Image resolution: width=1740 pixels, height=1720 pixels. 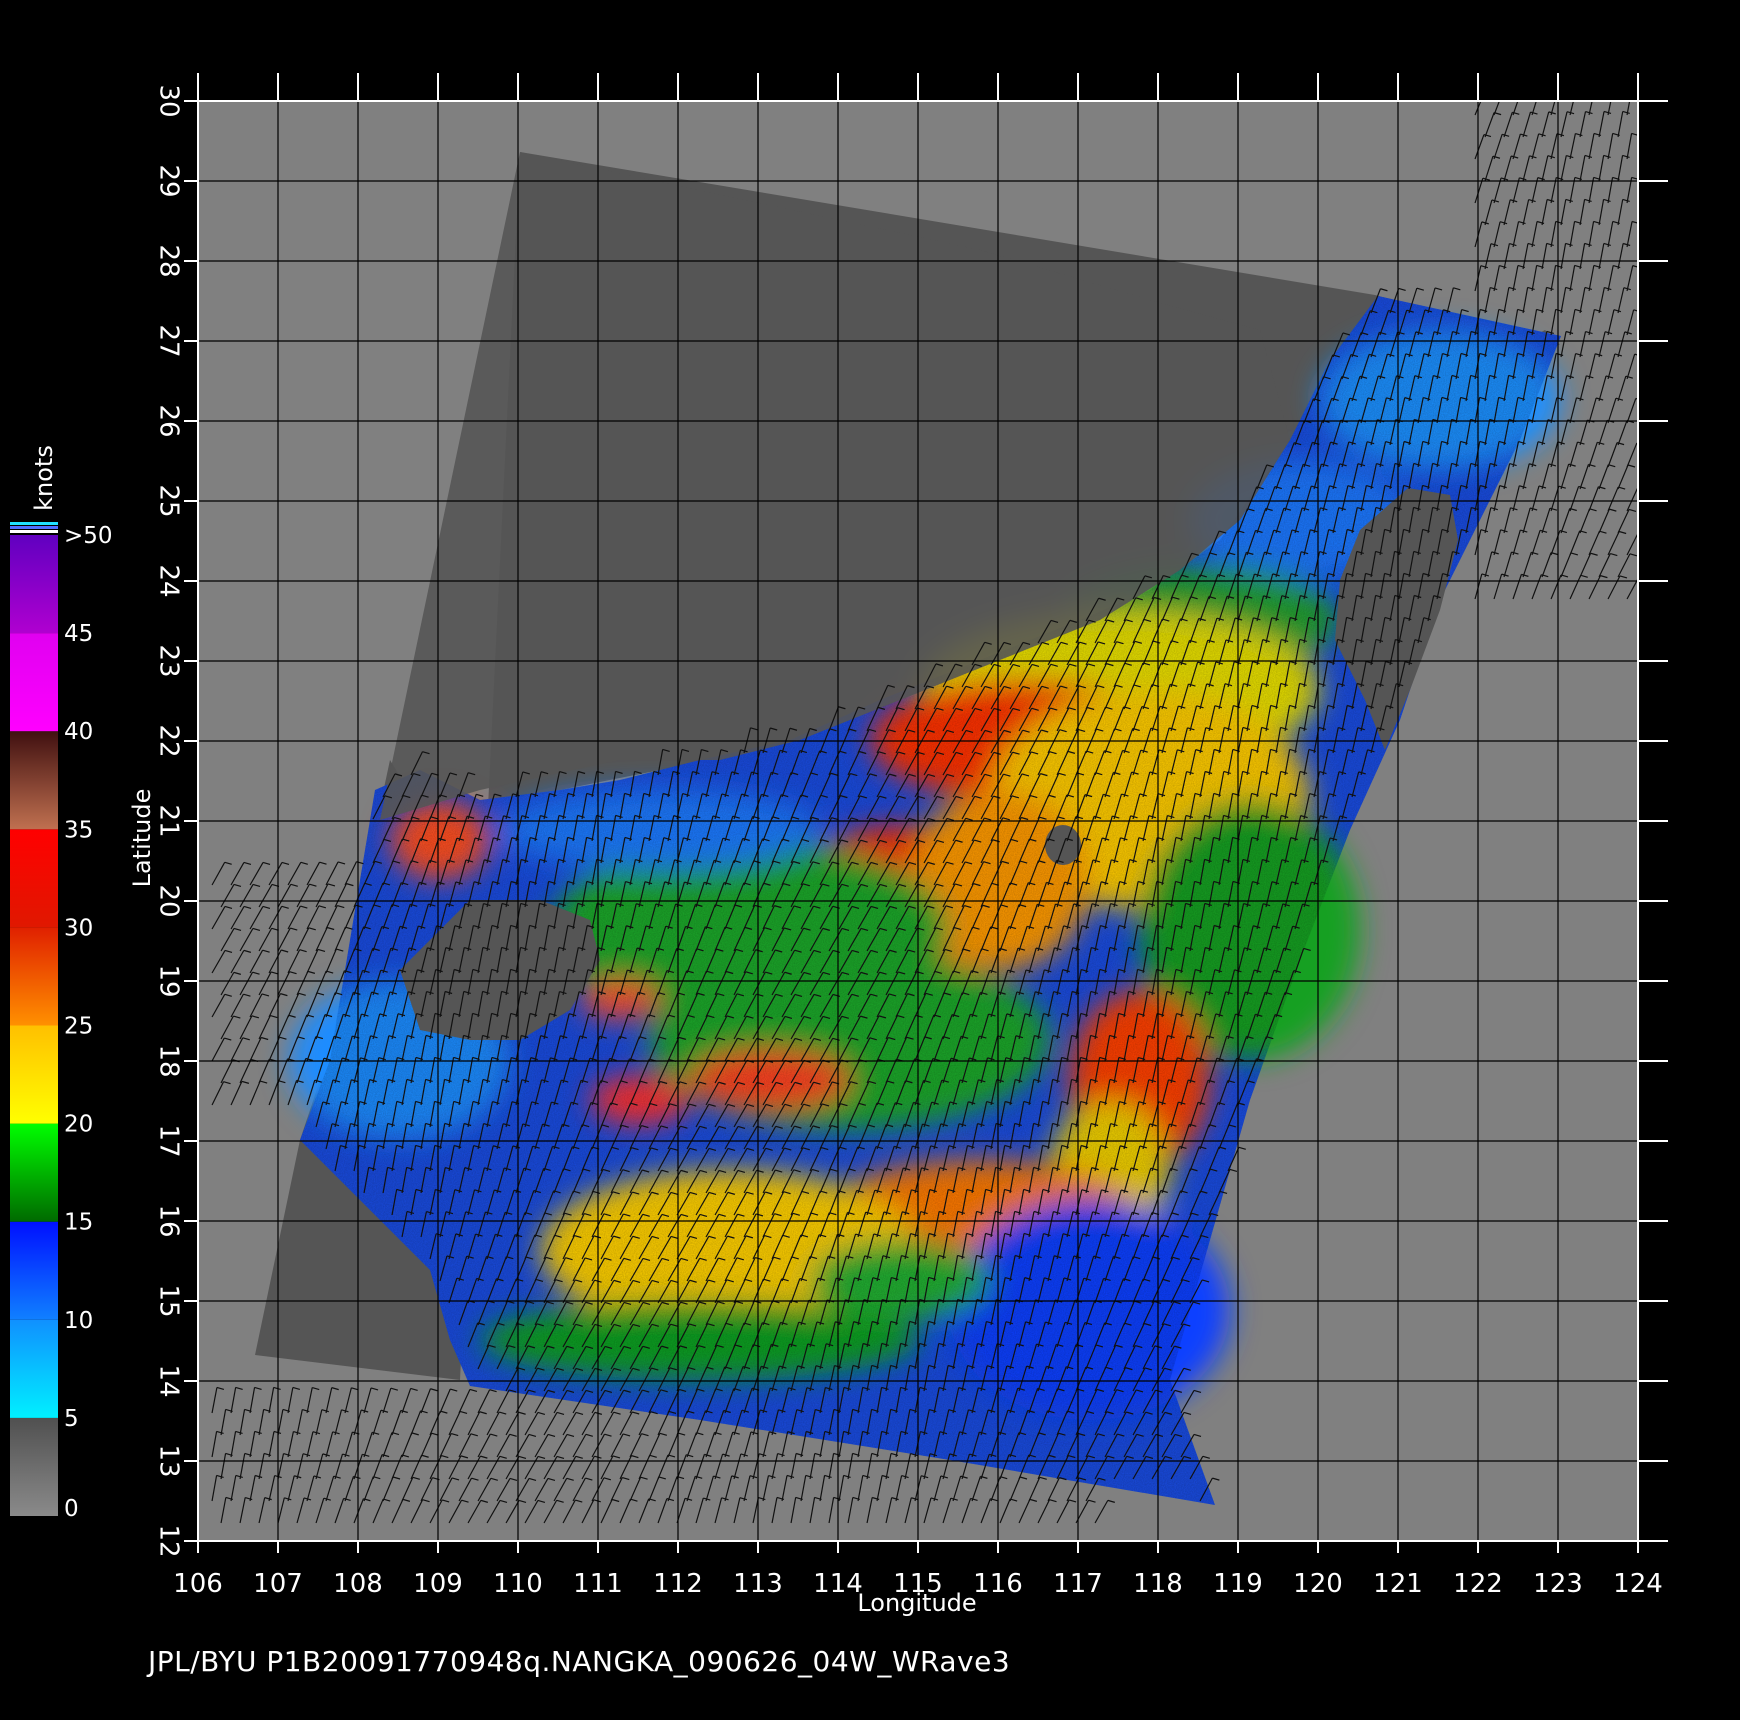 I want to click on lat-tick-label: 13, so click(x=169, y=1460).